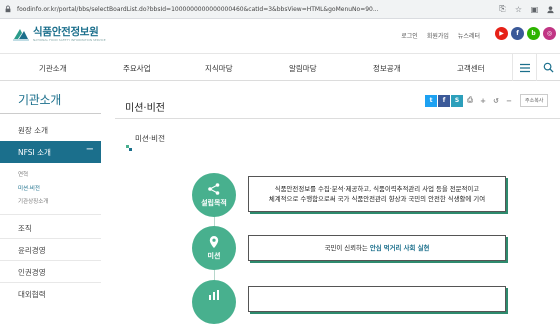 This screenshot has height=324, width=560. I want to click on page-title: 미션·비전, so click(145, 108).